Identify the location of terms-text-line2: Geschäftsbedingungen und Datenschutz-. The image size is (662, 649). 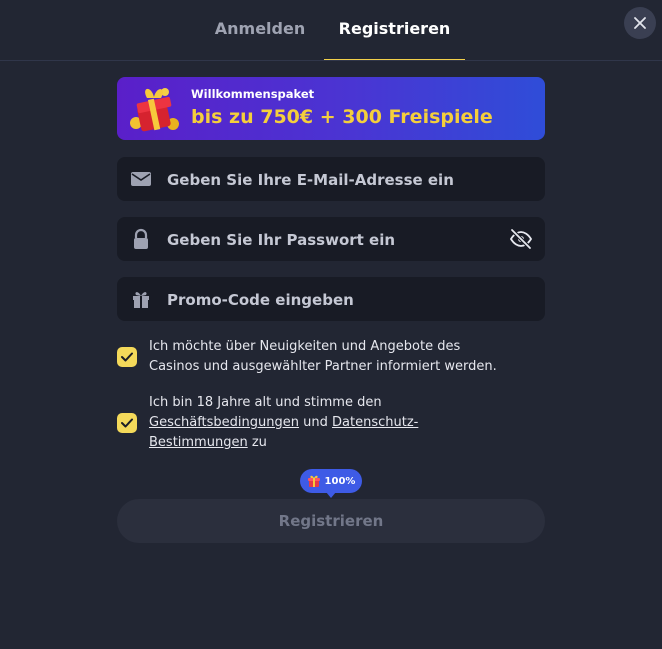
(349, 423).